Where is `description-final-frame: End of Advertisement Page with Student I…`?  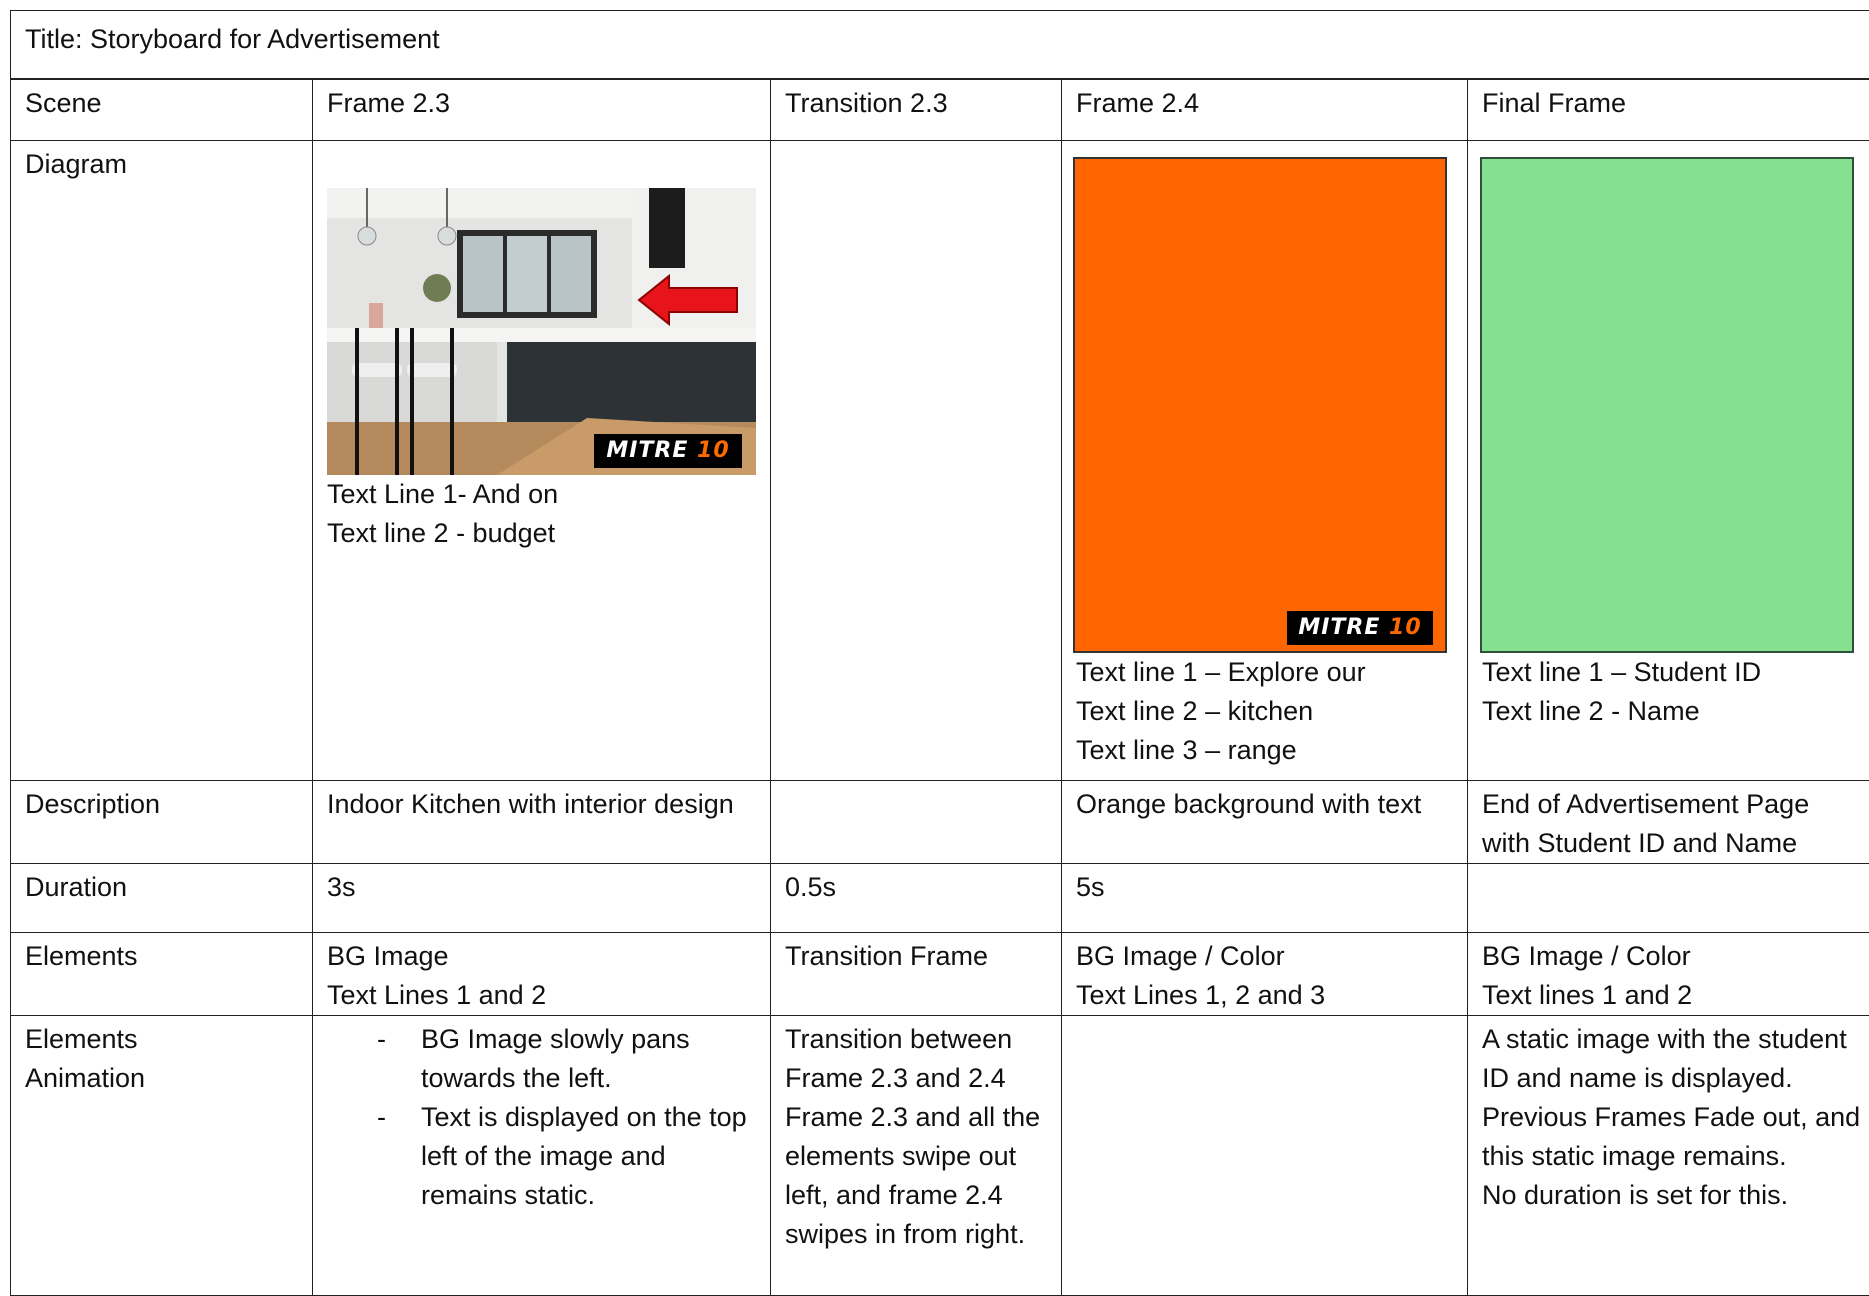
description-final-frame: End of Advertisement Page with Student I… is located at coordinates (1668, 822).